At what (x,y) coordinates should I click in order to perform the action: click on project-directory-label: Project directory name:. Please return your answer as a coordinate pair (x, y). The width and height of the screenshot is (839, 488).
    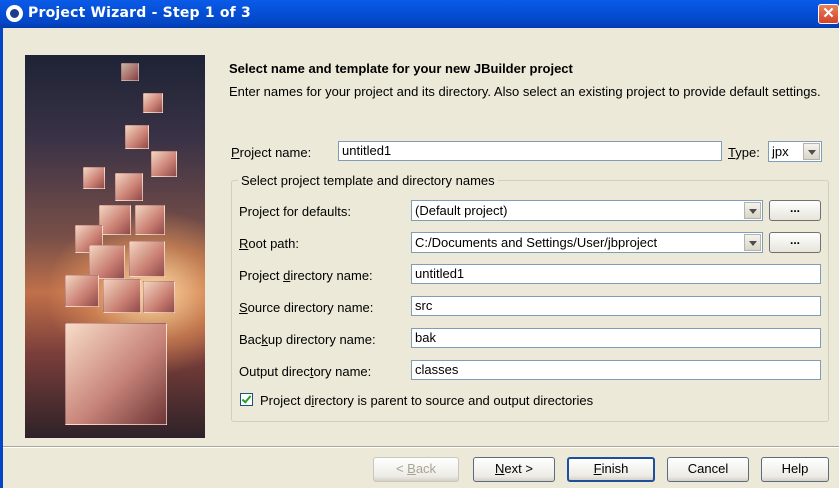
    Looking at the image, I should click on (306, 275).